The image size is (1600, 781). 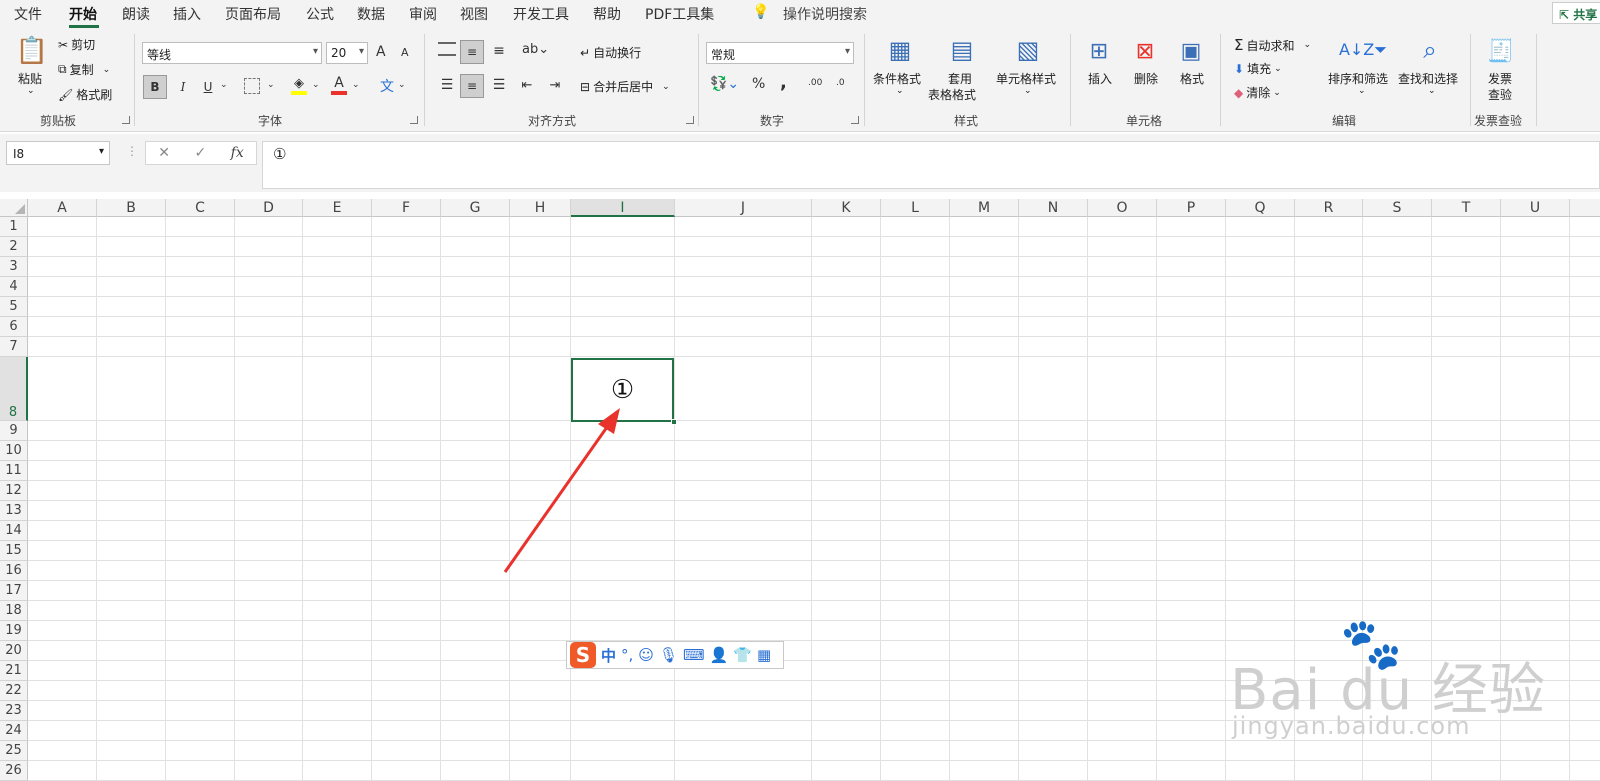 What do you see at coordinates (855, 120) in the screenshot?
I see `number-launcher-icon` at bounding box center [855, 120].